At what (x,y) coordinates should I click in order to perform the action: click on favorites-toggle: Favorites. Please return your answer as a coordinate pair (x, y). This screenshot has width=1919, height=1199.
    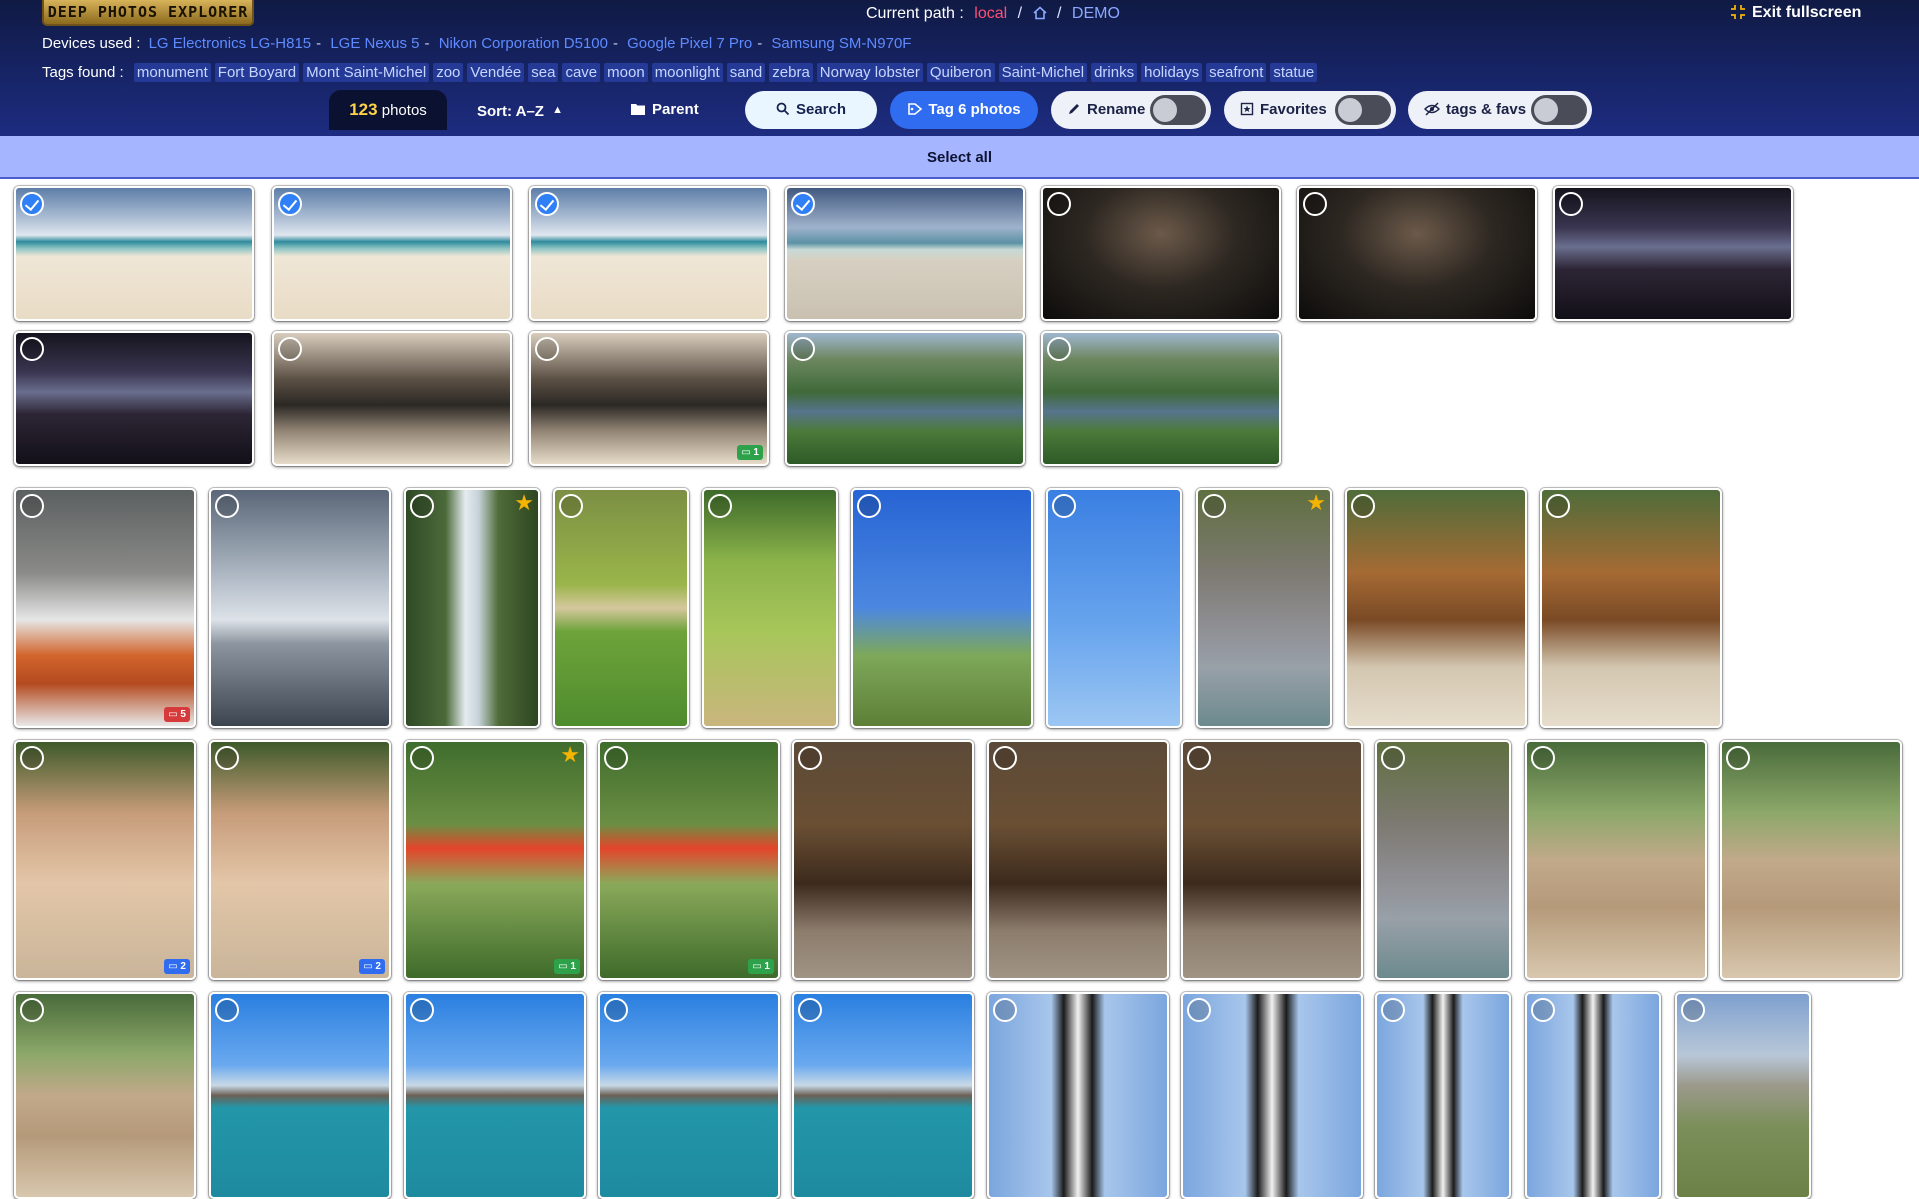
    Looking at the image, I should click on (1310, 110).